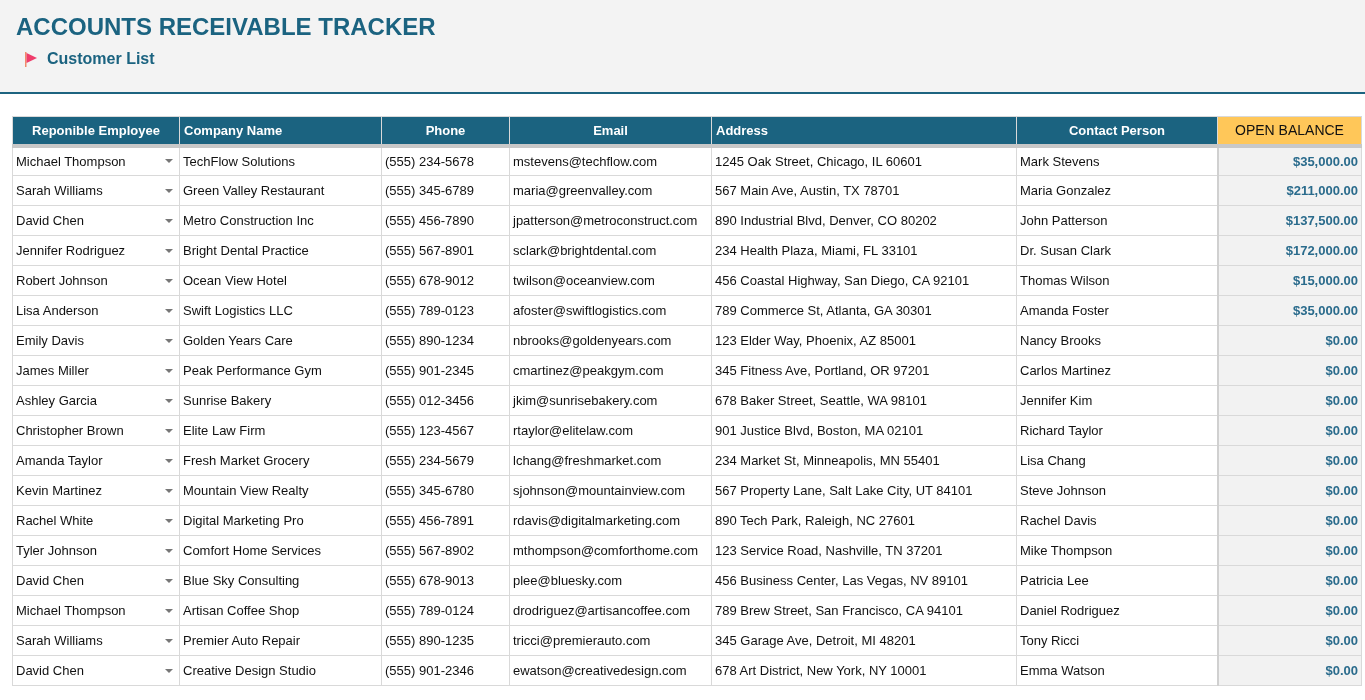 The height and width of the screenshot is (700, 1365). Describe the element at coordinates (1289, 280) in the screenshot. I see `balance-cell: $15,000.00` at that location.